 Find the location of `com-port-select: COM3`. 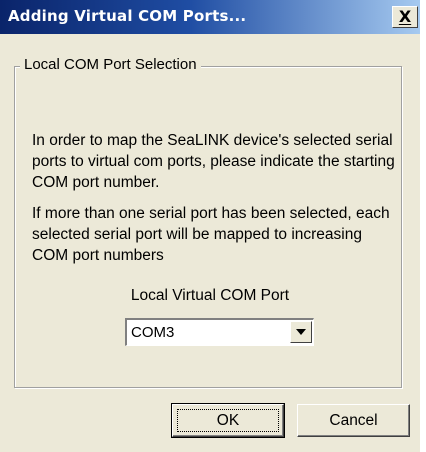

com-port-select: COM3 is located at coordinates (219, 332).